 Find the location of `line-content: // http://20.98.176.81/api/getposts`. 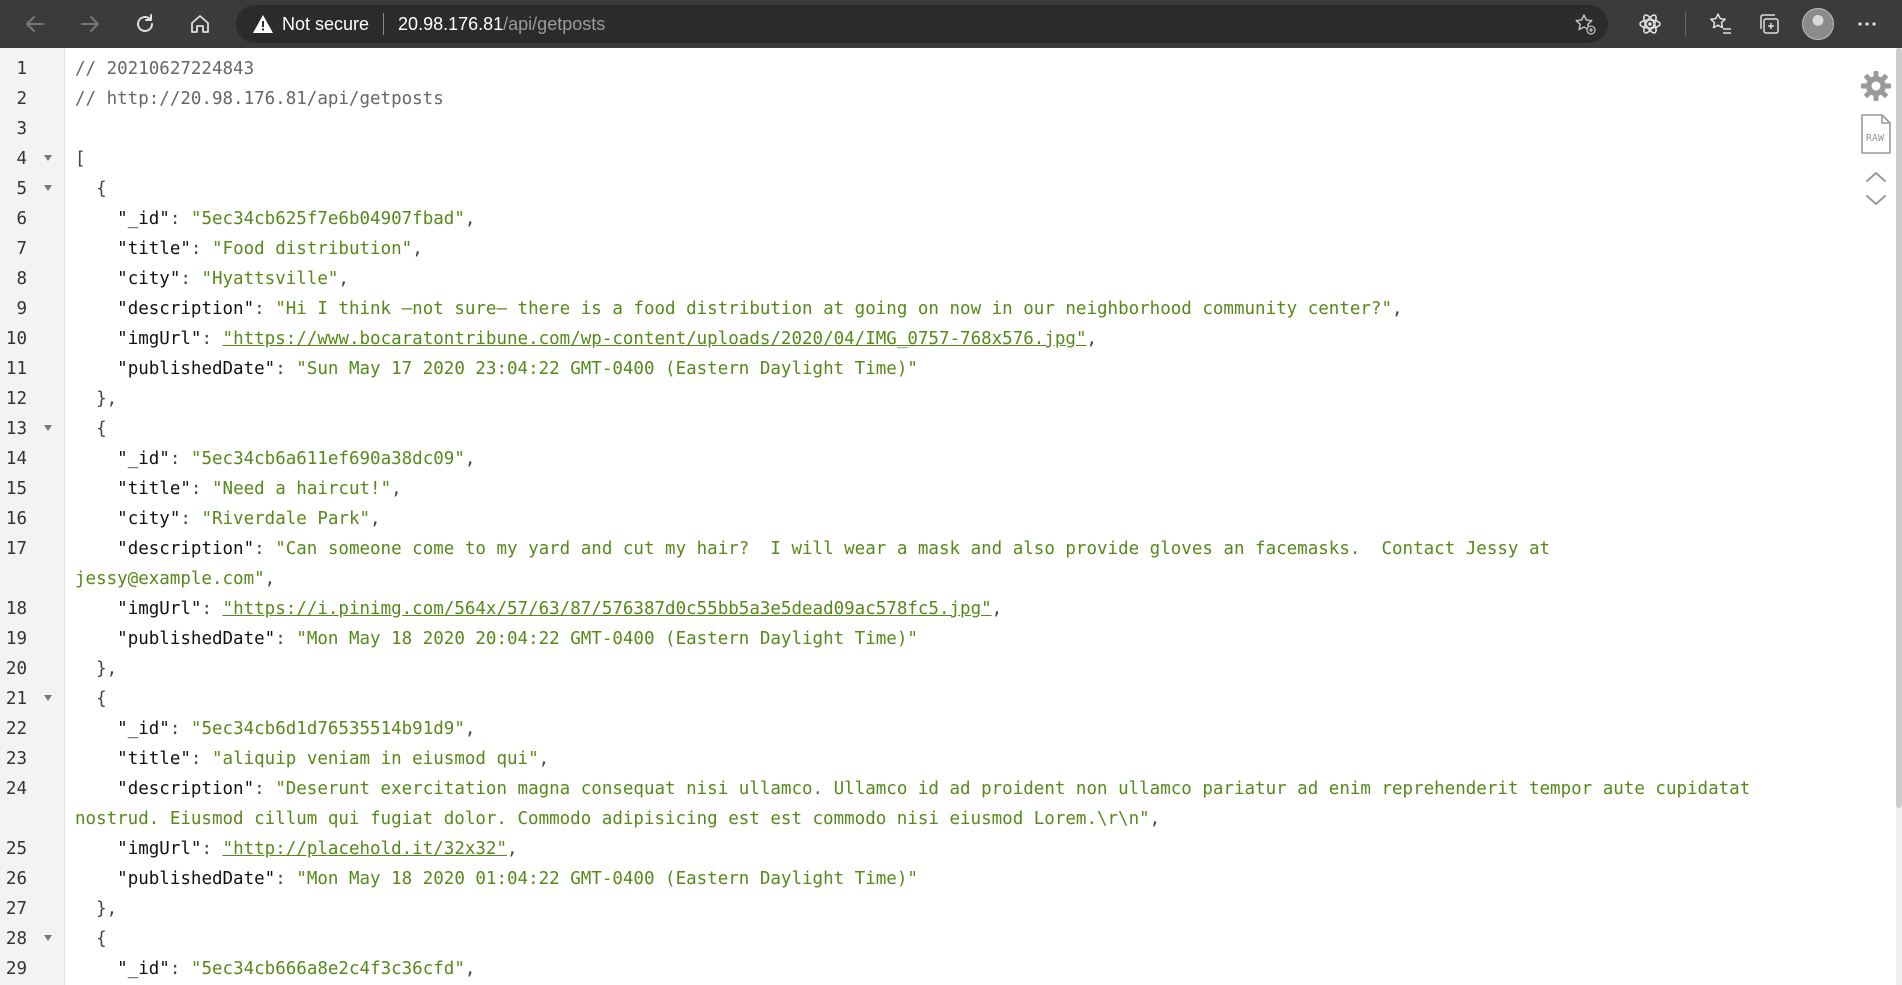

line-content: // http://20.98.176.81/api/getposts is located at coordinates (915, 99).